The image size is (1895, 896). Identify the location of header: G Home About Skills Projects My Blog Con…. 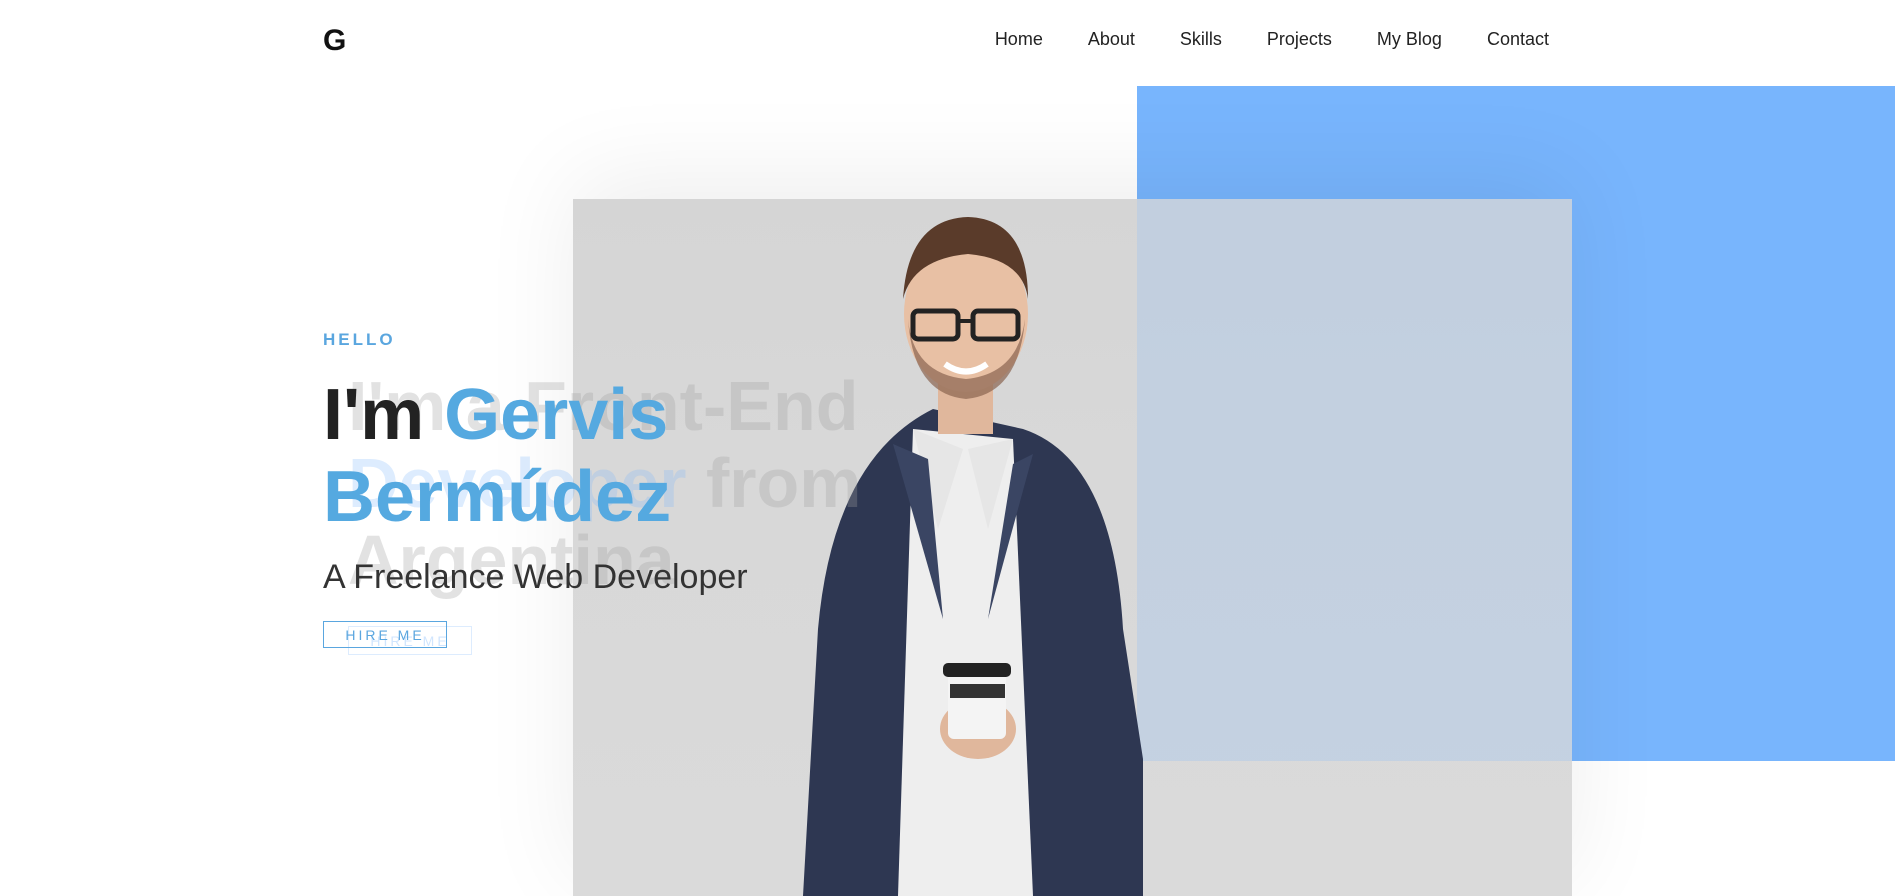
(947, 43).